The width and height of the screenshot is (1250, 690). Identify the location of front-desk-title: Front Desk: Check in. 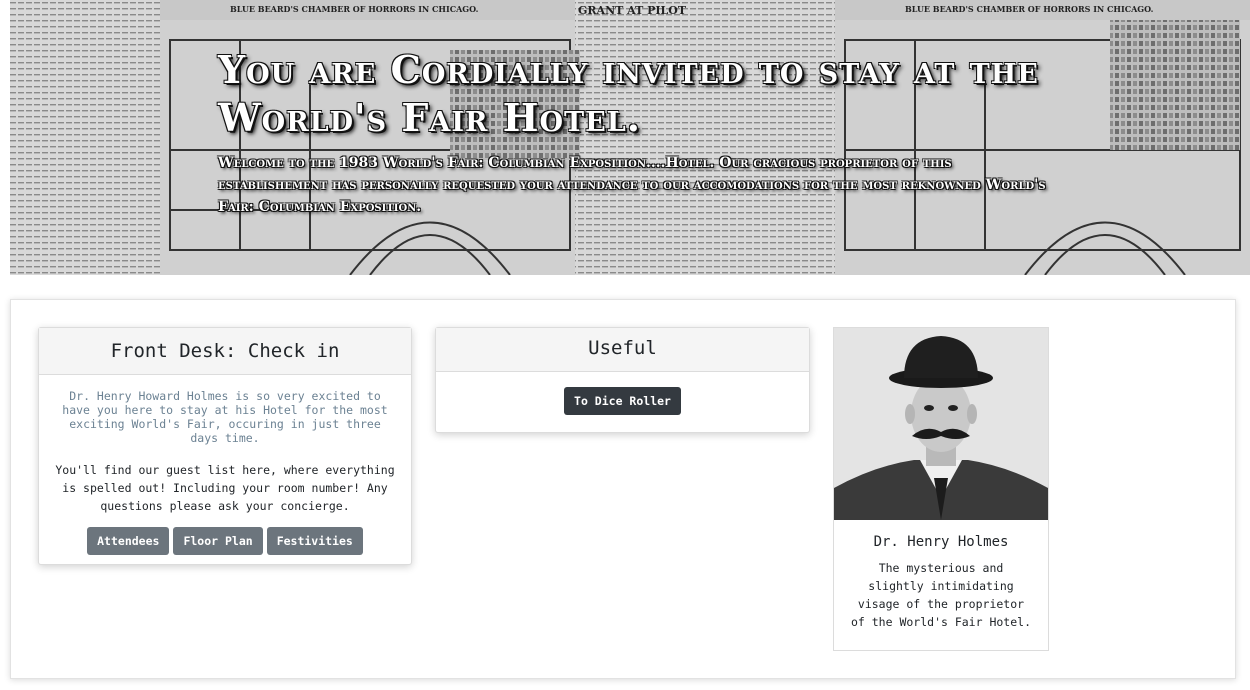
(225, 351).